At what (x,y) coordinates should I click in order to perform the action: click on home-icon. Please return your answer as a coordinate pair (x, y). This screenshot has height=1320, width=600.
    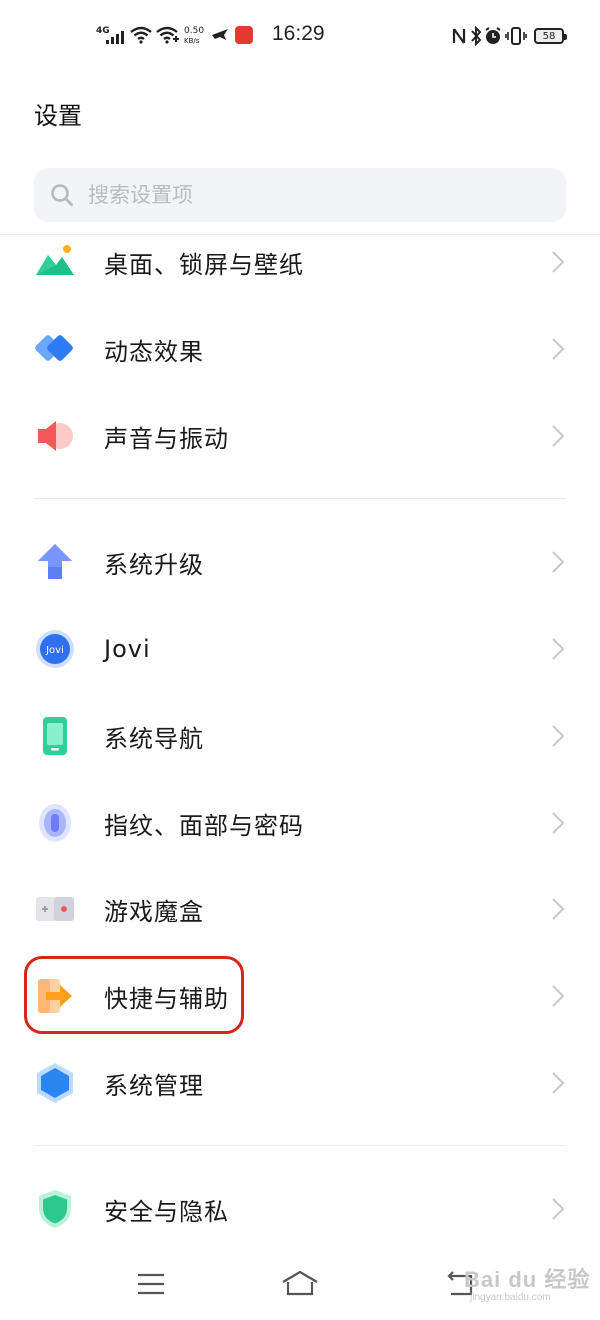
    Looking at the image, I should click on (300, 1284).